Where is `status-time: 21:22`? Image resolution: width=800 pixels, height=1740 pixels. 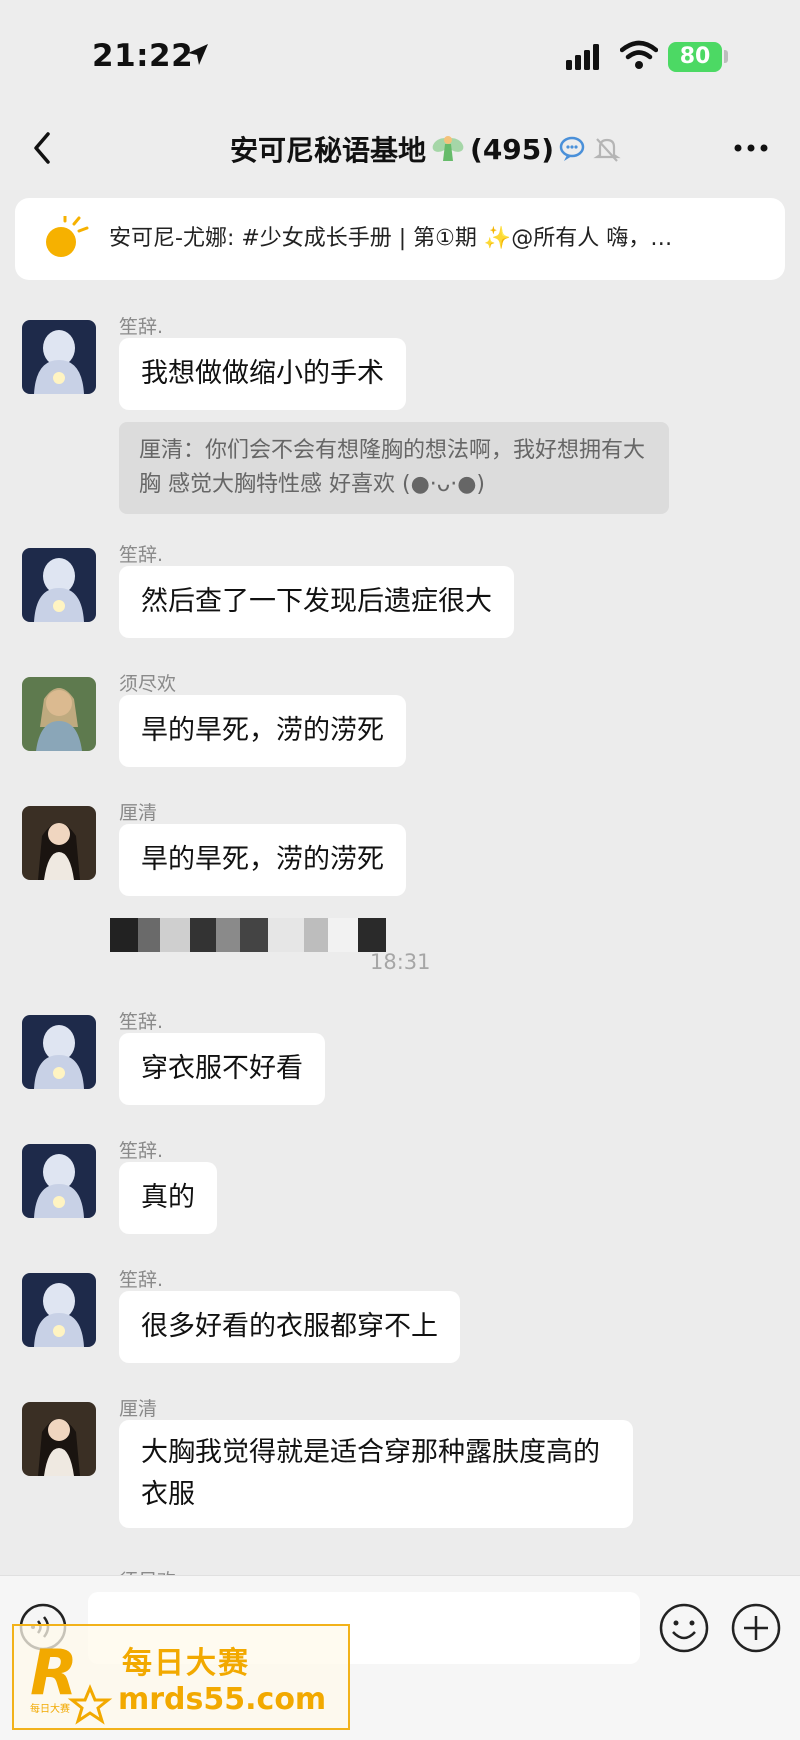 status-time: 21:22 is located at coordinates (143, 56).